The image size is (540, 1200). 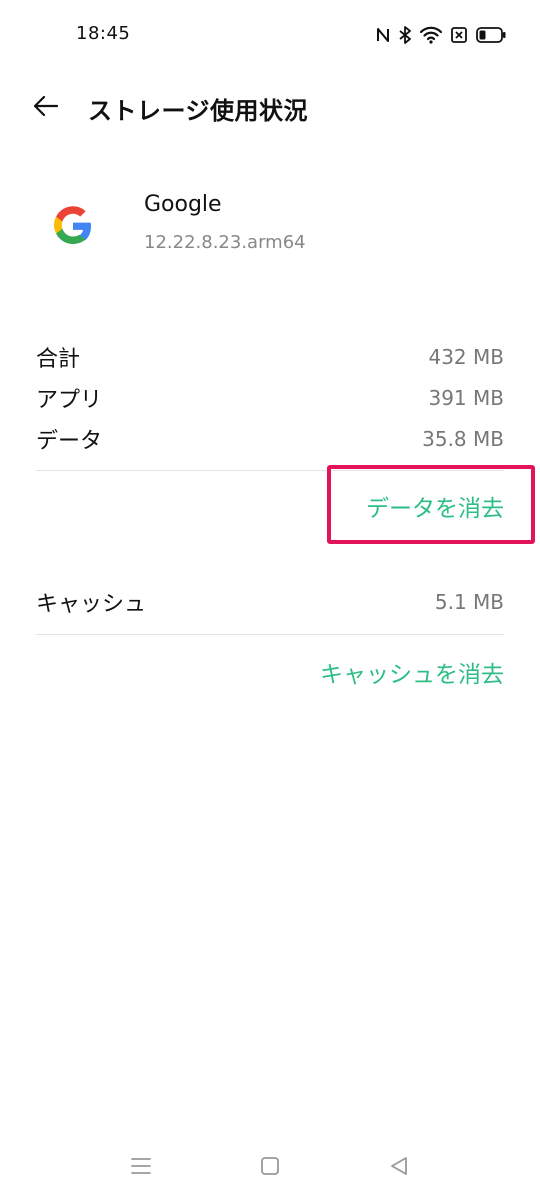 What do you see at coordinates (459, 35) in the screenshot?
I see `no-sim-icon` at bounding box center [459, 35].